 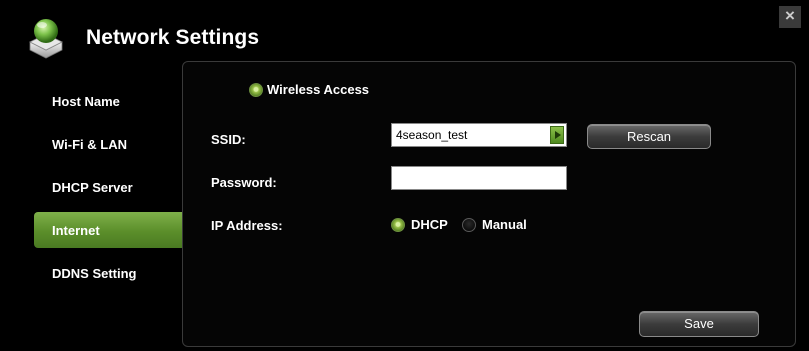 I want to click on ssid-value: 4season_test, so click(x=432, y=135).